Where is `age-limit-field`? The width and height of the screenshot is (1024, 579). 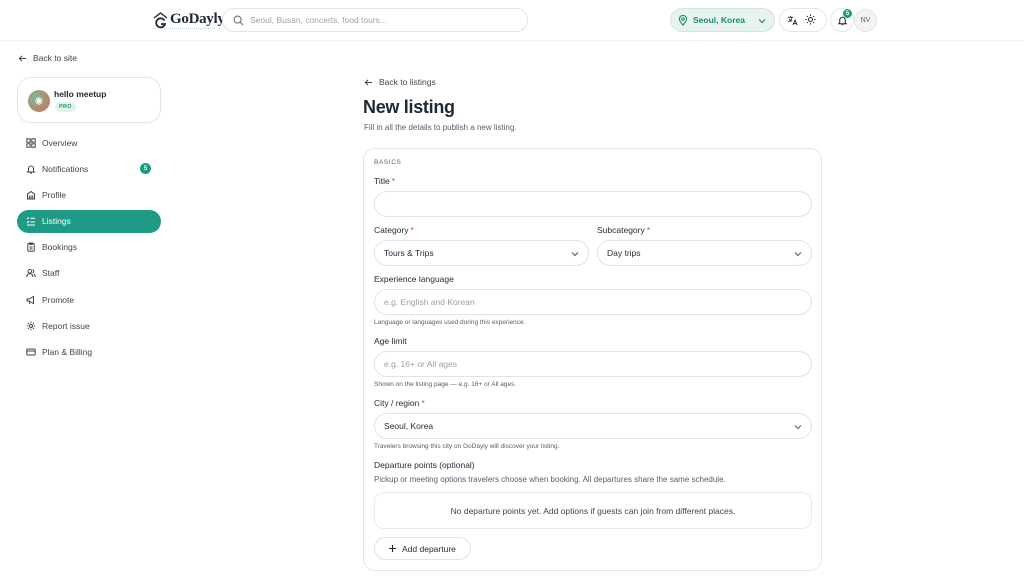 age-limit-field is located at coordinates (593, 364).